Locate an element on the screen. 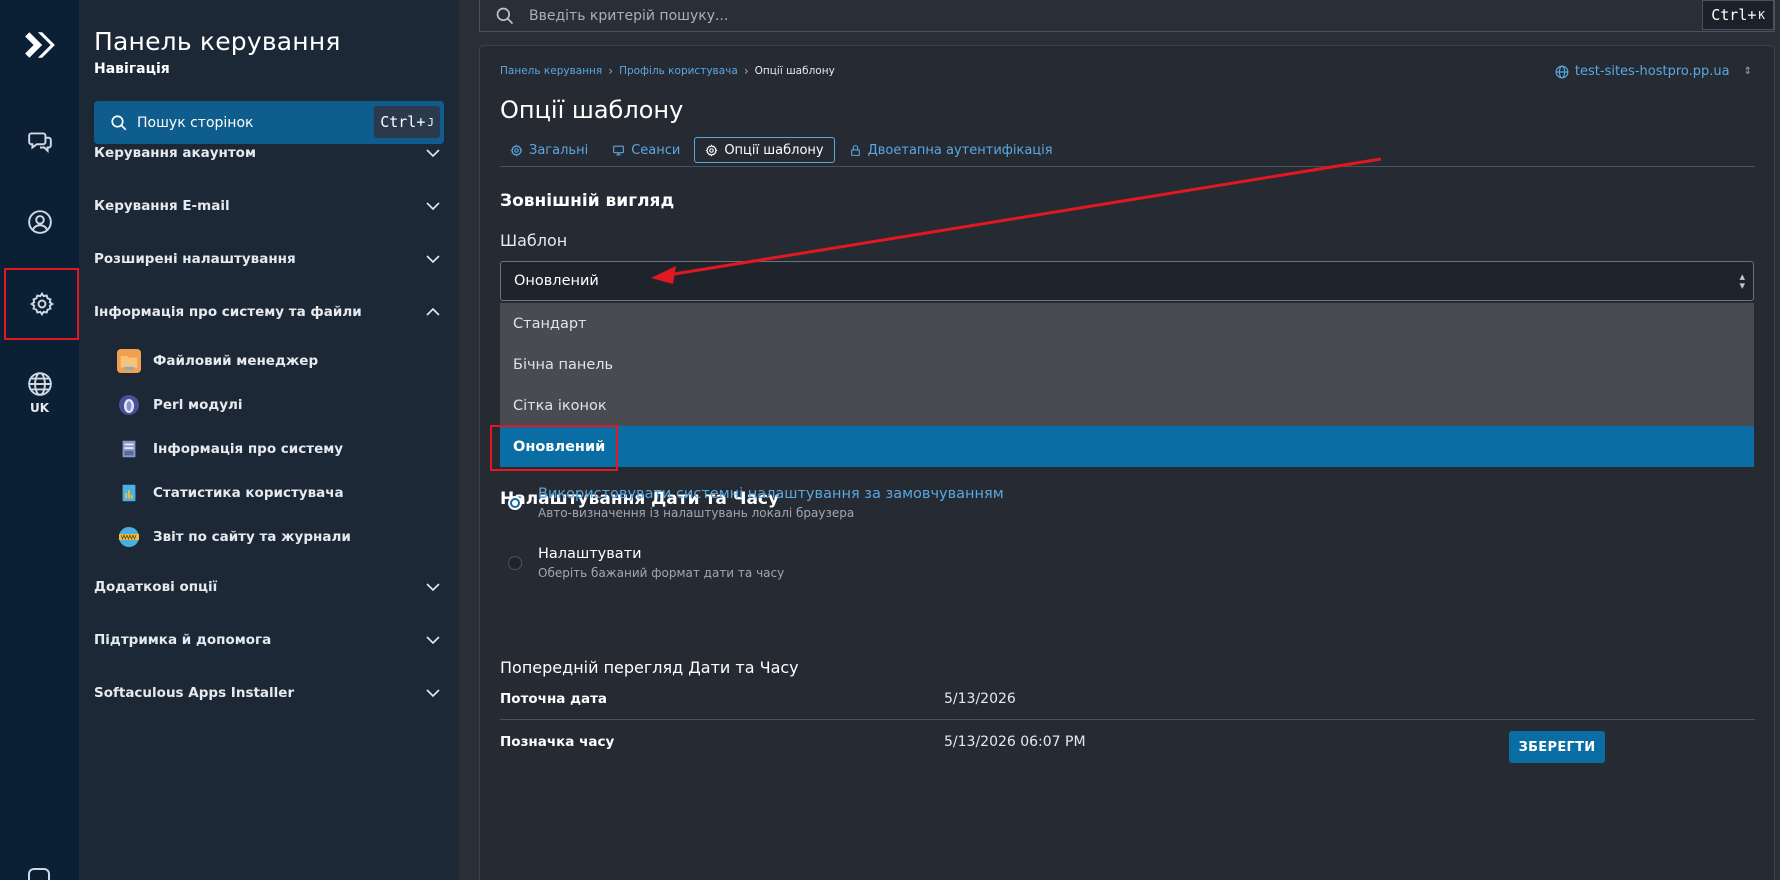 This screenshot has height=880, width=1780. radio-button-checked is located at coordinates (515, 503).